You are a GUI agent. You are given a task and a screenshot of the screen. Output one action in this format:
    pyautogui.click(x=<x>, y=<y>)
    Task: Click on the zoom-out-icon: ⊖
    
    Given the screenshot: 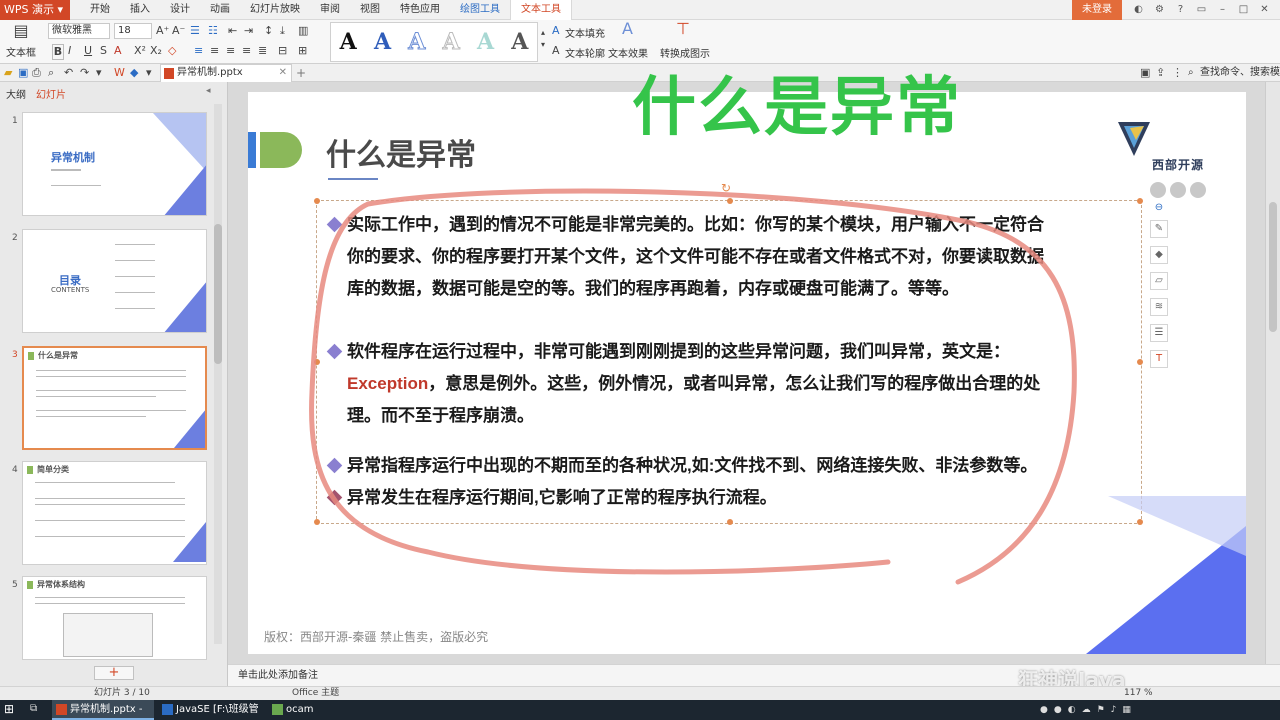 What is the action you would take?
    pyautogui.click(x=1159, y=209)
    